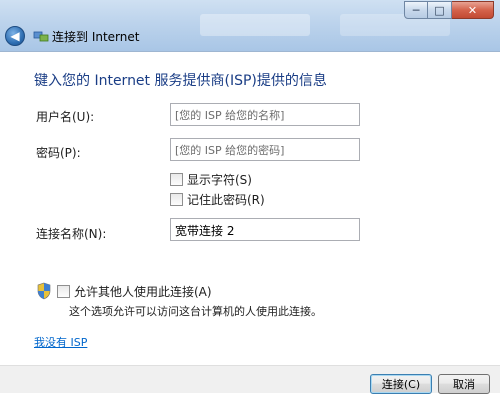 The height and width of the screenshot is (394, 500). What do you see at coordinates (250, 379) in the screenshot?
I see `button-bar: 连接(C) 取消` at bounding box center [250, 379].